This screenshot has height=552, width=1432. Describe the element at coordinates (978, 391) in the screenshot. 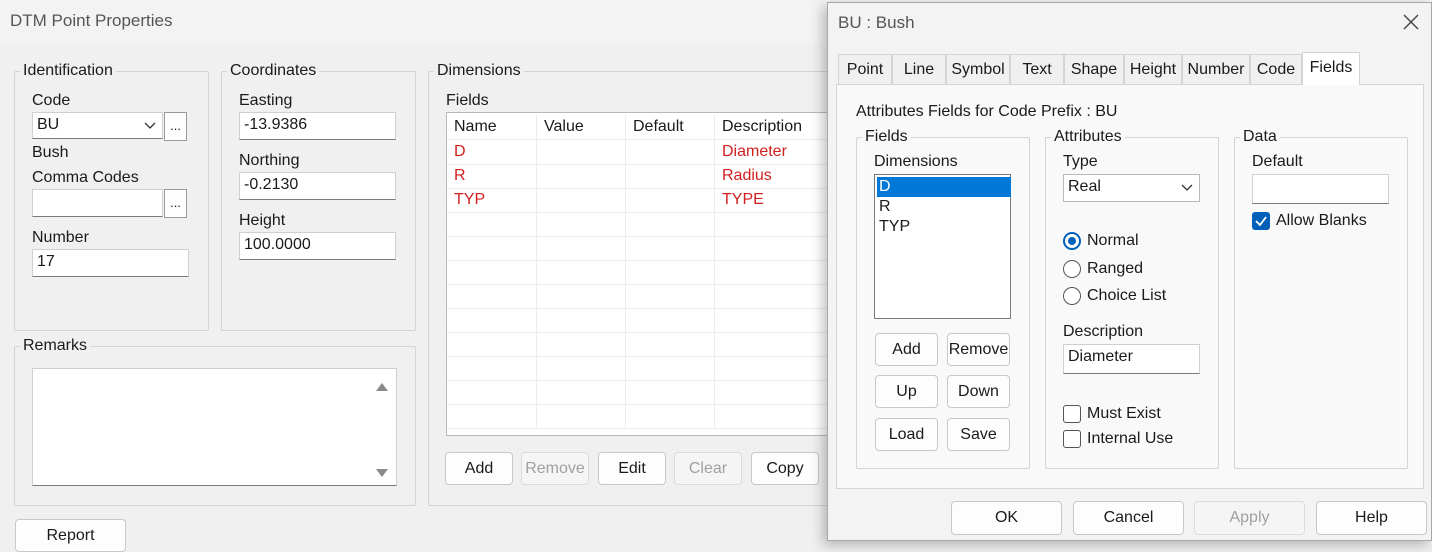

I see `dialog-down-button: Down` at that location.